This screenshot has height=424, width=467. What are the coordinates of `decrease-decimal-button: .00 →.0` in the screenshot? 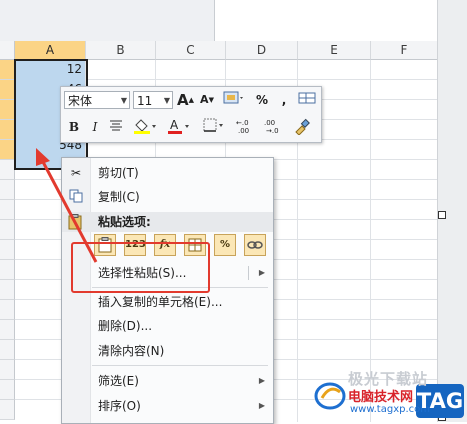 It's located at (274, 127).